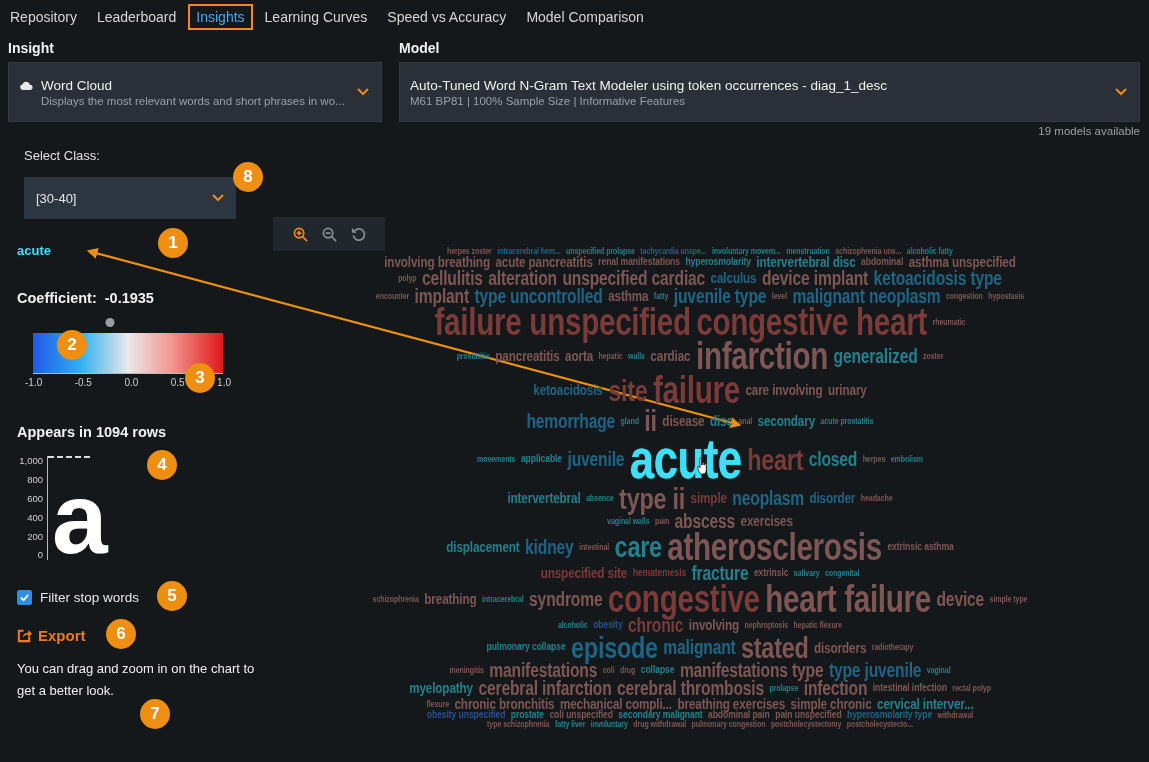 Image resolution: width=1149 pixels, height=762 pixels. What do you see at coordinates (832, 498) in the screenshot?
I see `cloud-word: disorder` at bounding box center [832, 498].